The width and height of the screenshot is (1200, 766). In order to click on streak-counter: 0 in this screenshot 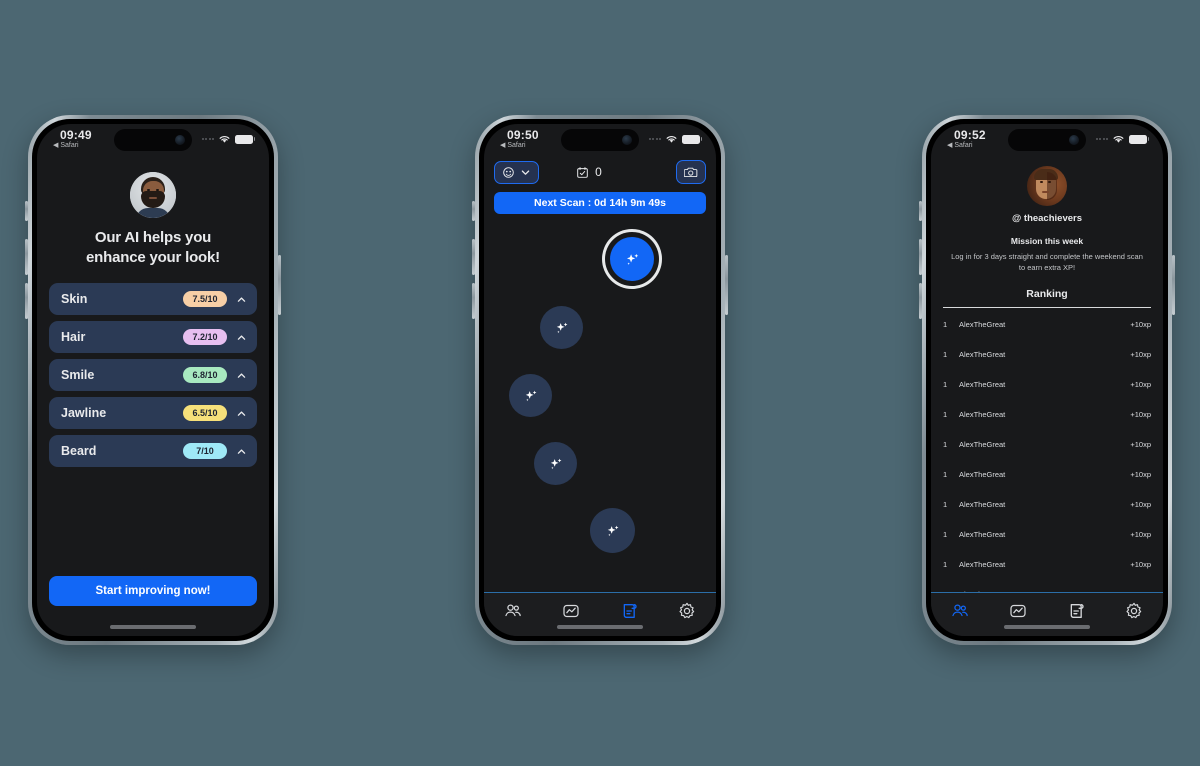, I will do `click(589, 172)`.